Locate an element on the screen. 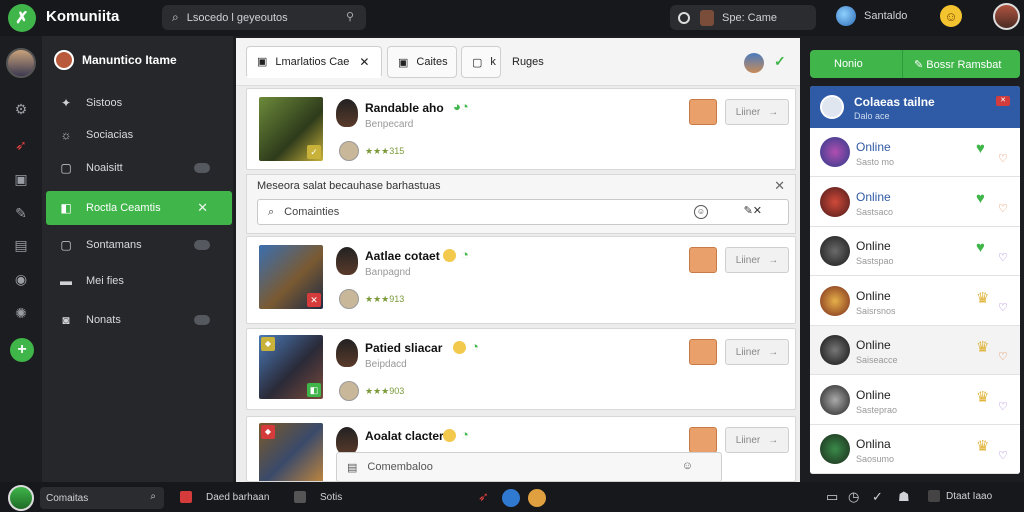  sidebar-item-meifies: ▬ Mei fies is located at coordinates (139, 281).